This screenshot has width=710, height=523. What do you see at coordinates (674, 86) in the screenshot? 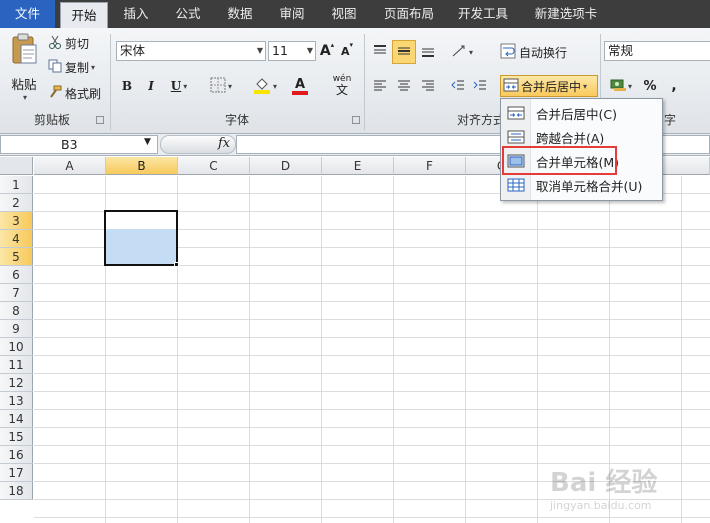
I see `comma-button: ,` at bounding box center [674, 86].